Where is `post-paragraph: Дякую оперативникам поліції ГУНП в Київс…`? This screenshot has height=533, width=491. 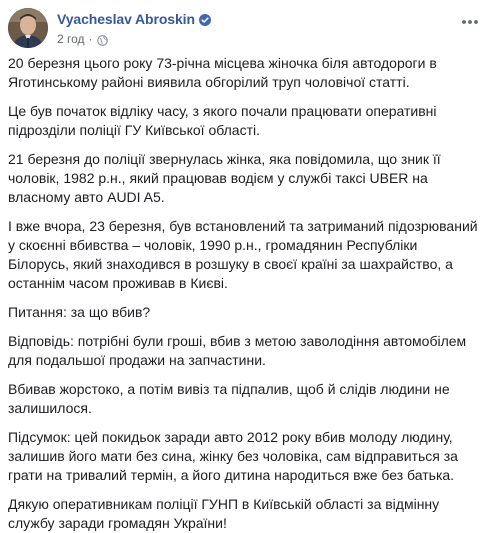 post-paragraph: Дякую оперативникам поліції ГУНП в Київс… is located at coordinates (224, 513).